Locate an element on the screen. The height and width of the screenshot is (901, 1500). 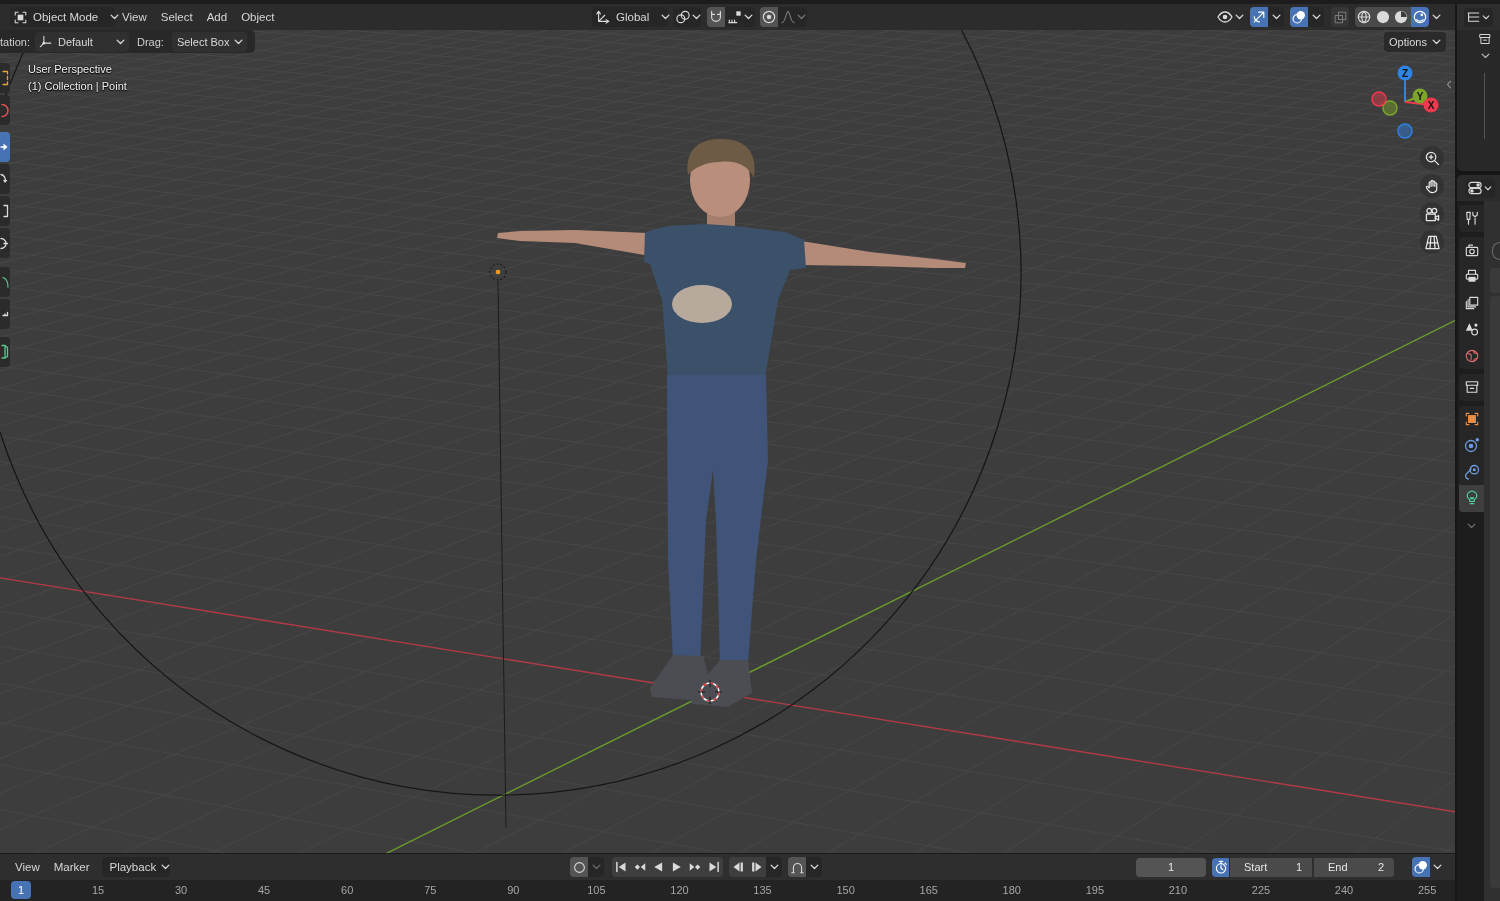
editor-type-dropdown is located at coordinates (1480, 188).